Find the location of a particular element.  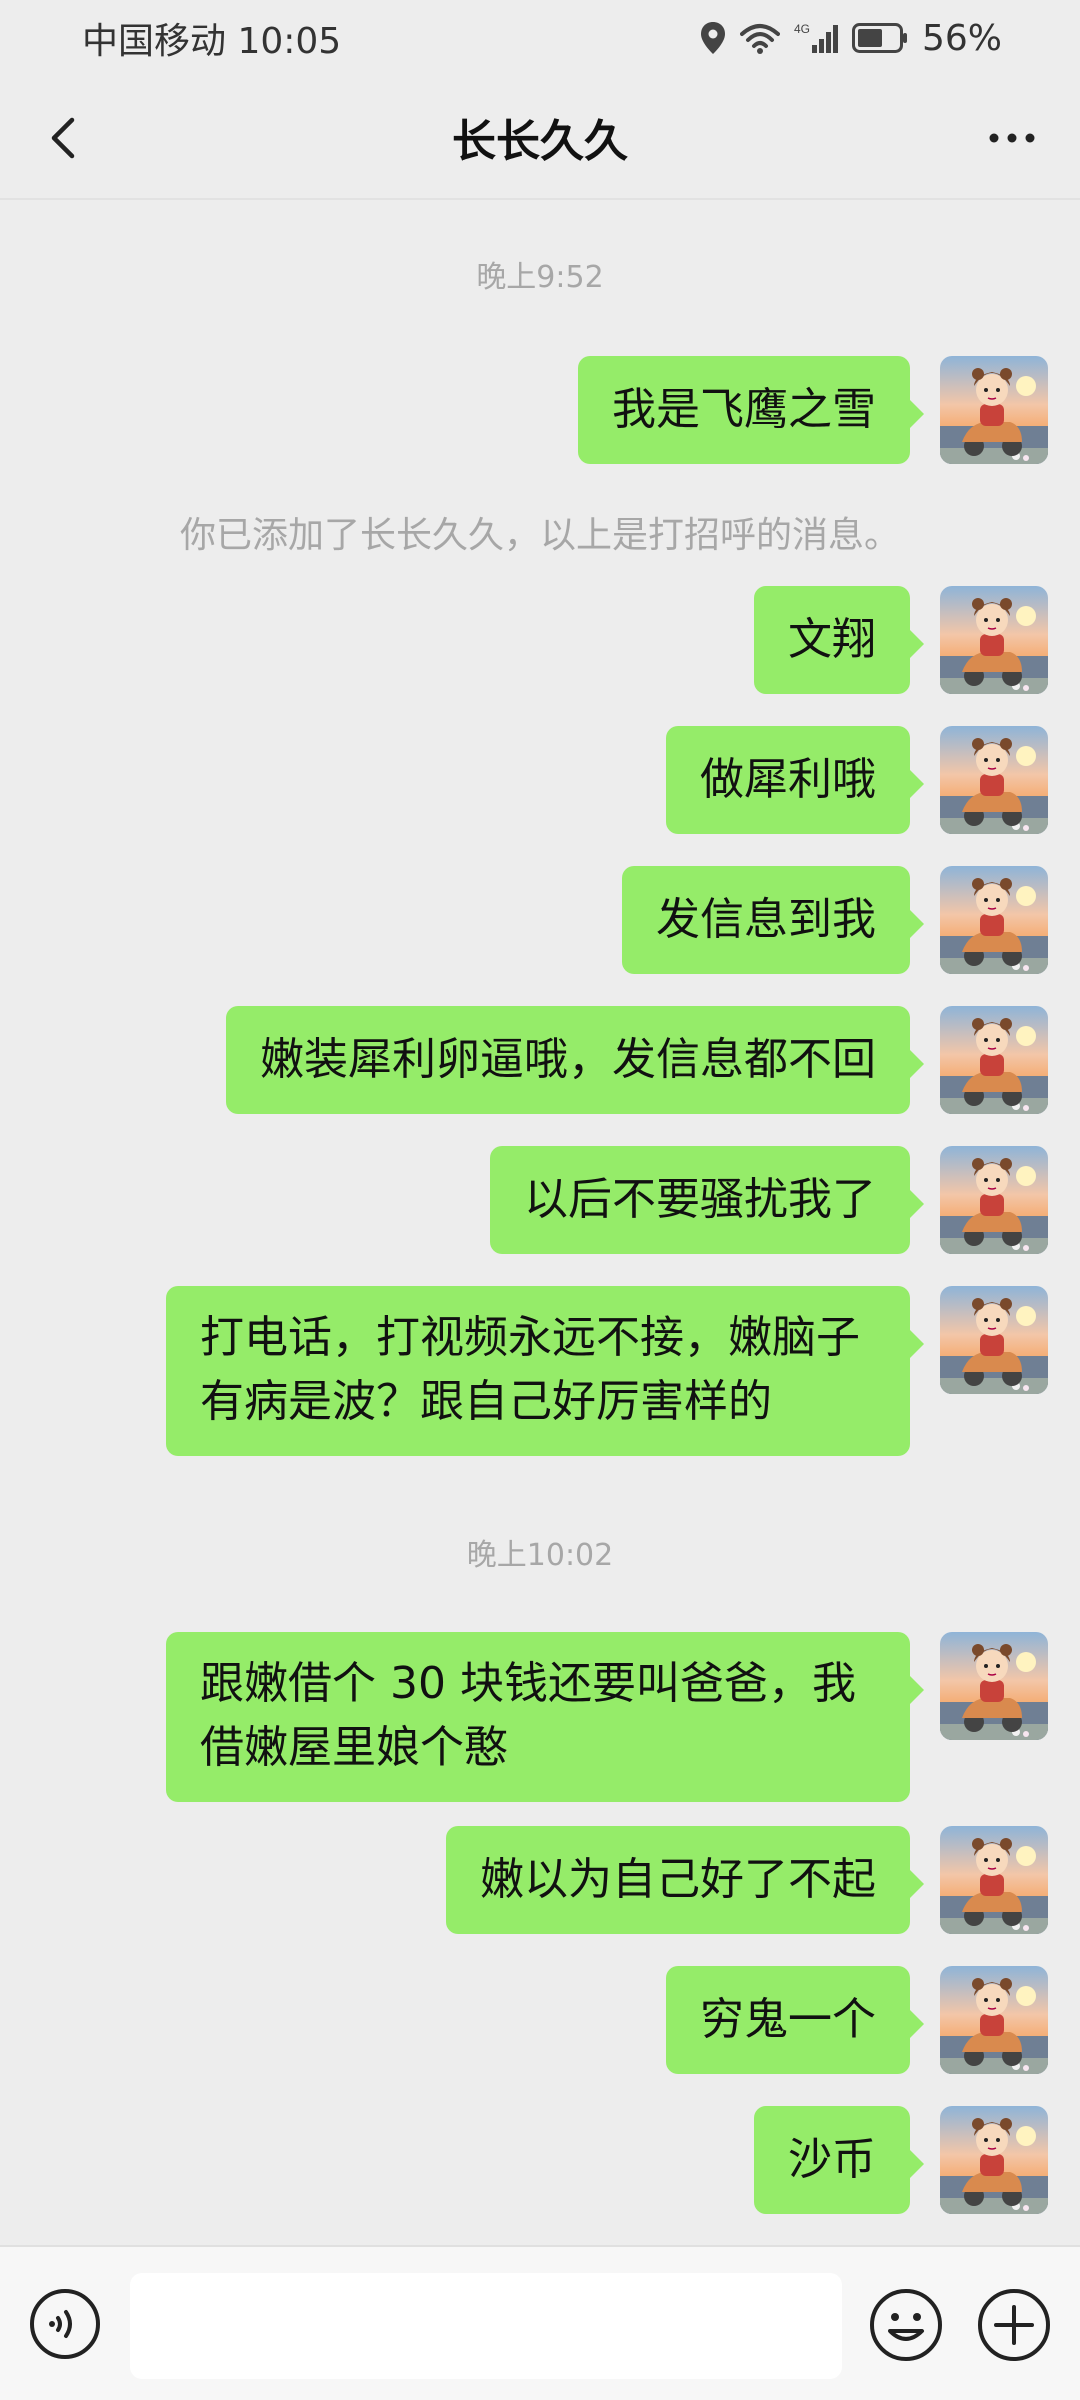

message-bubble: 文翔 is located at coordinates (839, 640).